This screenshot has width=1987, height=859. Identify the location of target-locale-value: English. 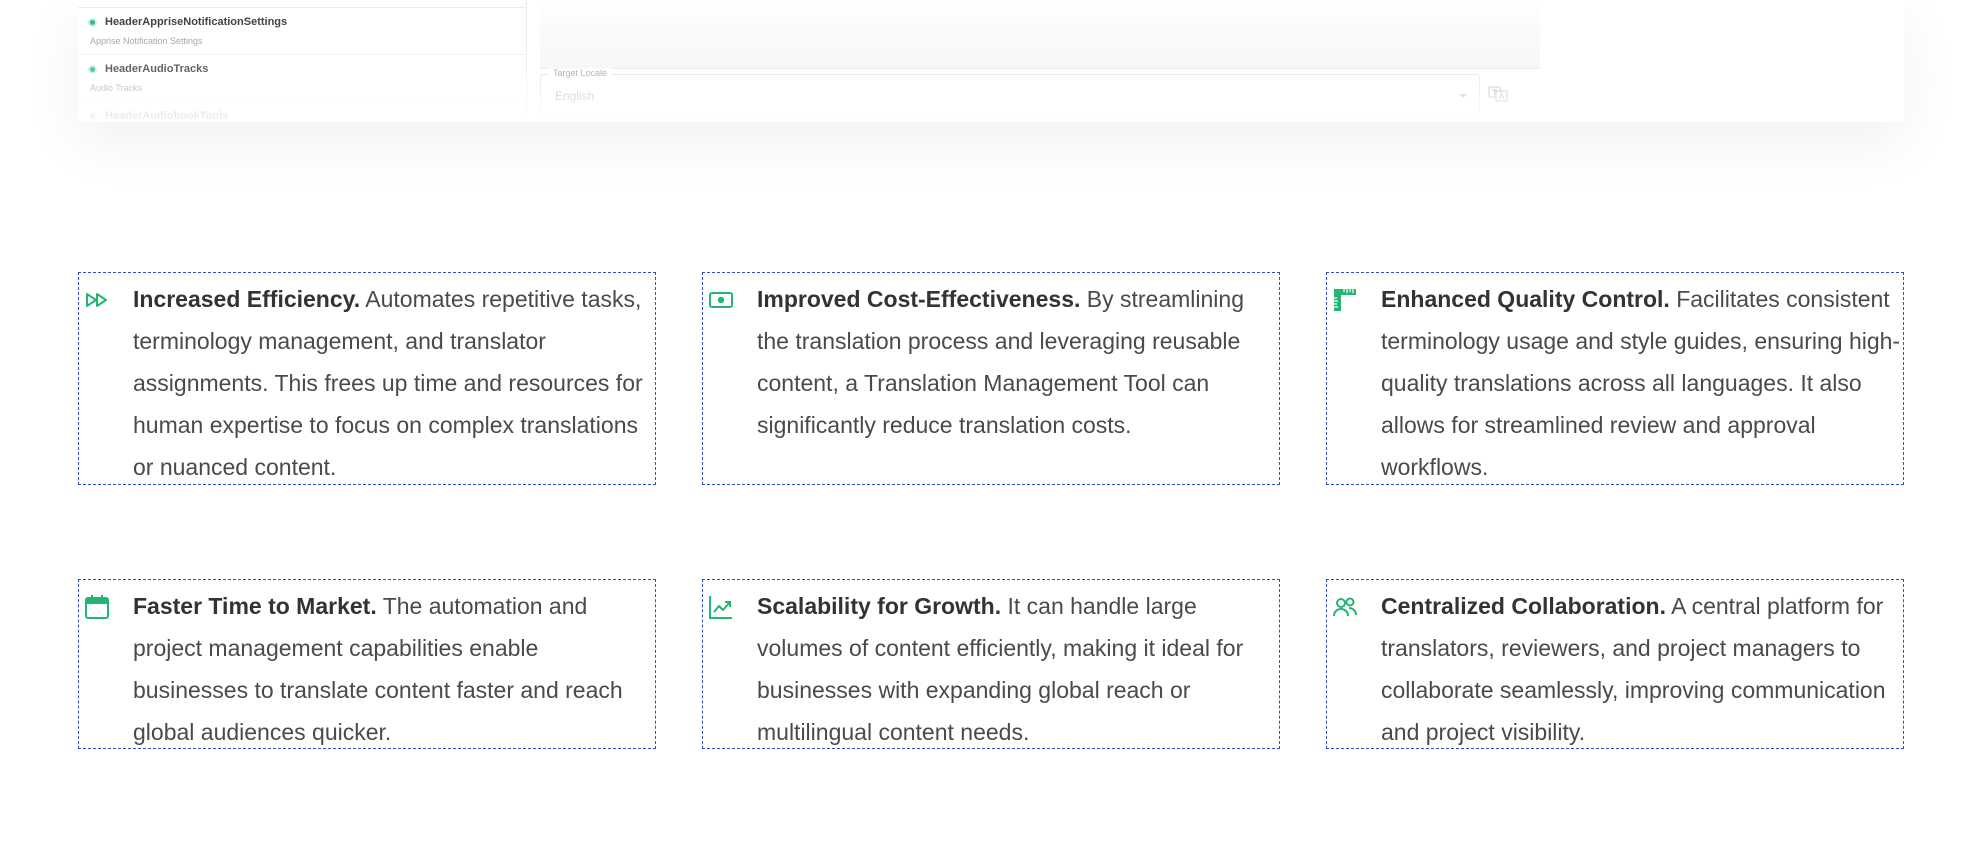
(575, 96).